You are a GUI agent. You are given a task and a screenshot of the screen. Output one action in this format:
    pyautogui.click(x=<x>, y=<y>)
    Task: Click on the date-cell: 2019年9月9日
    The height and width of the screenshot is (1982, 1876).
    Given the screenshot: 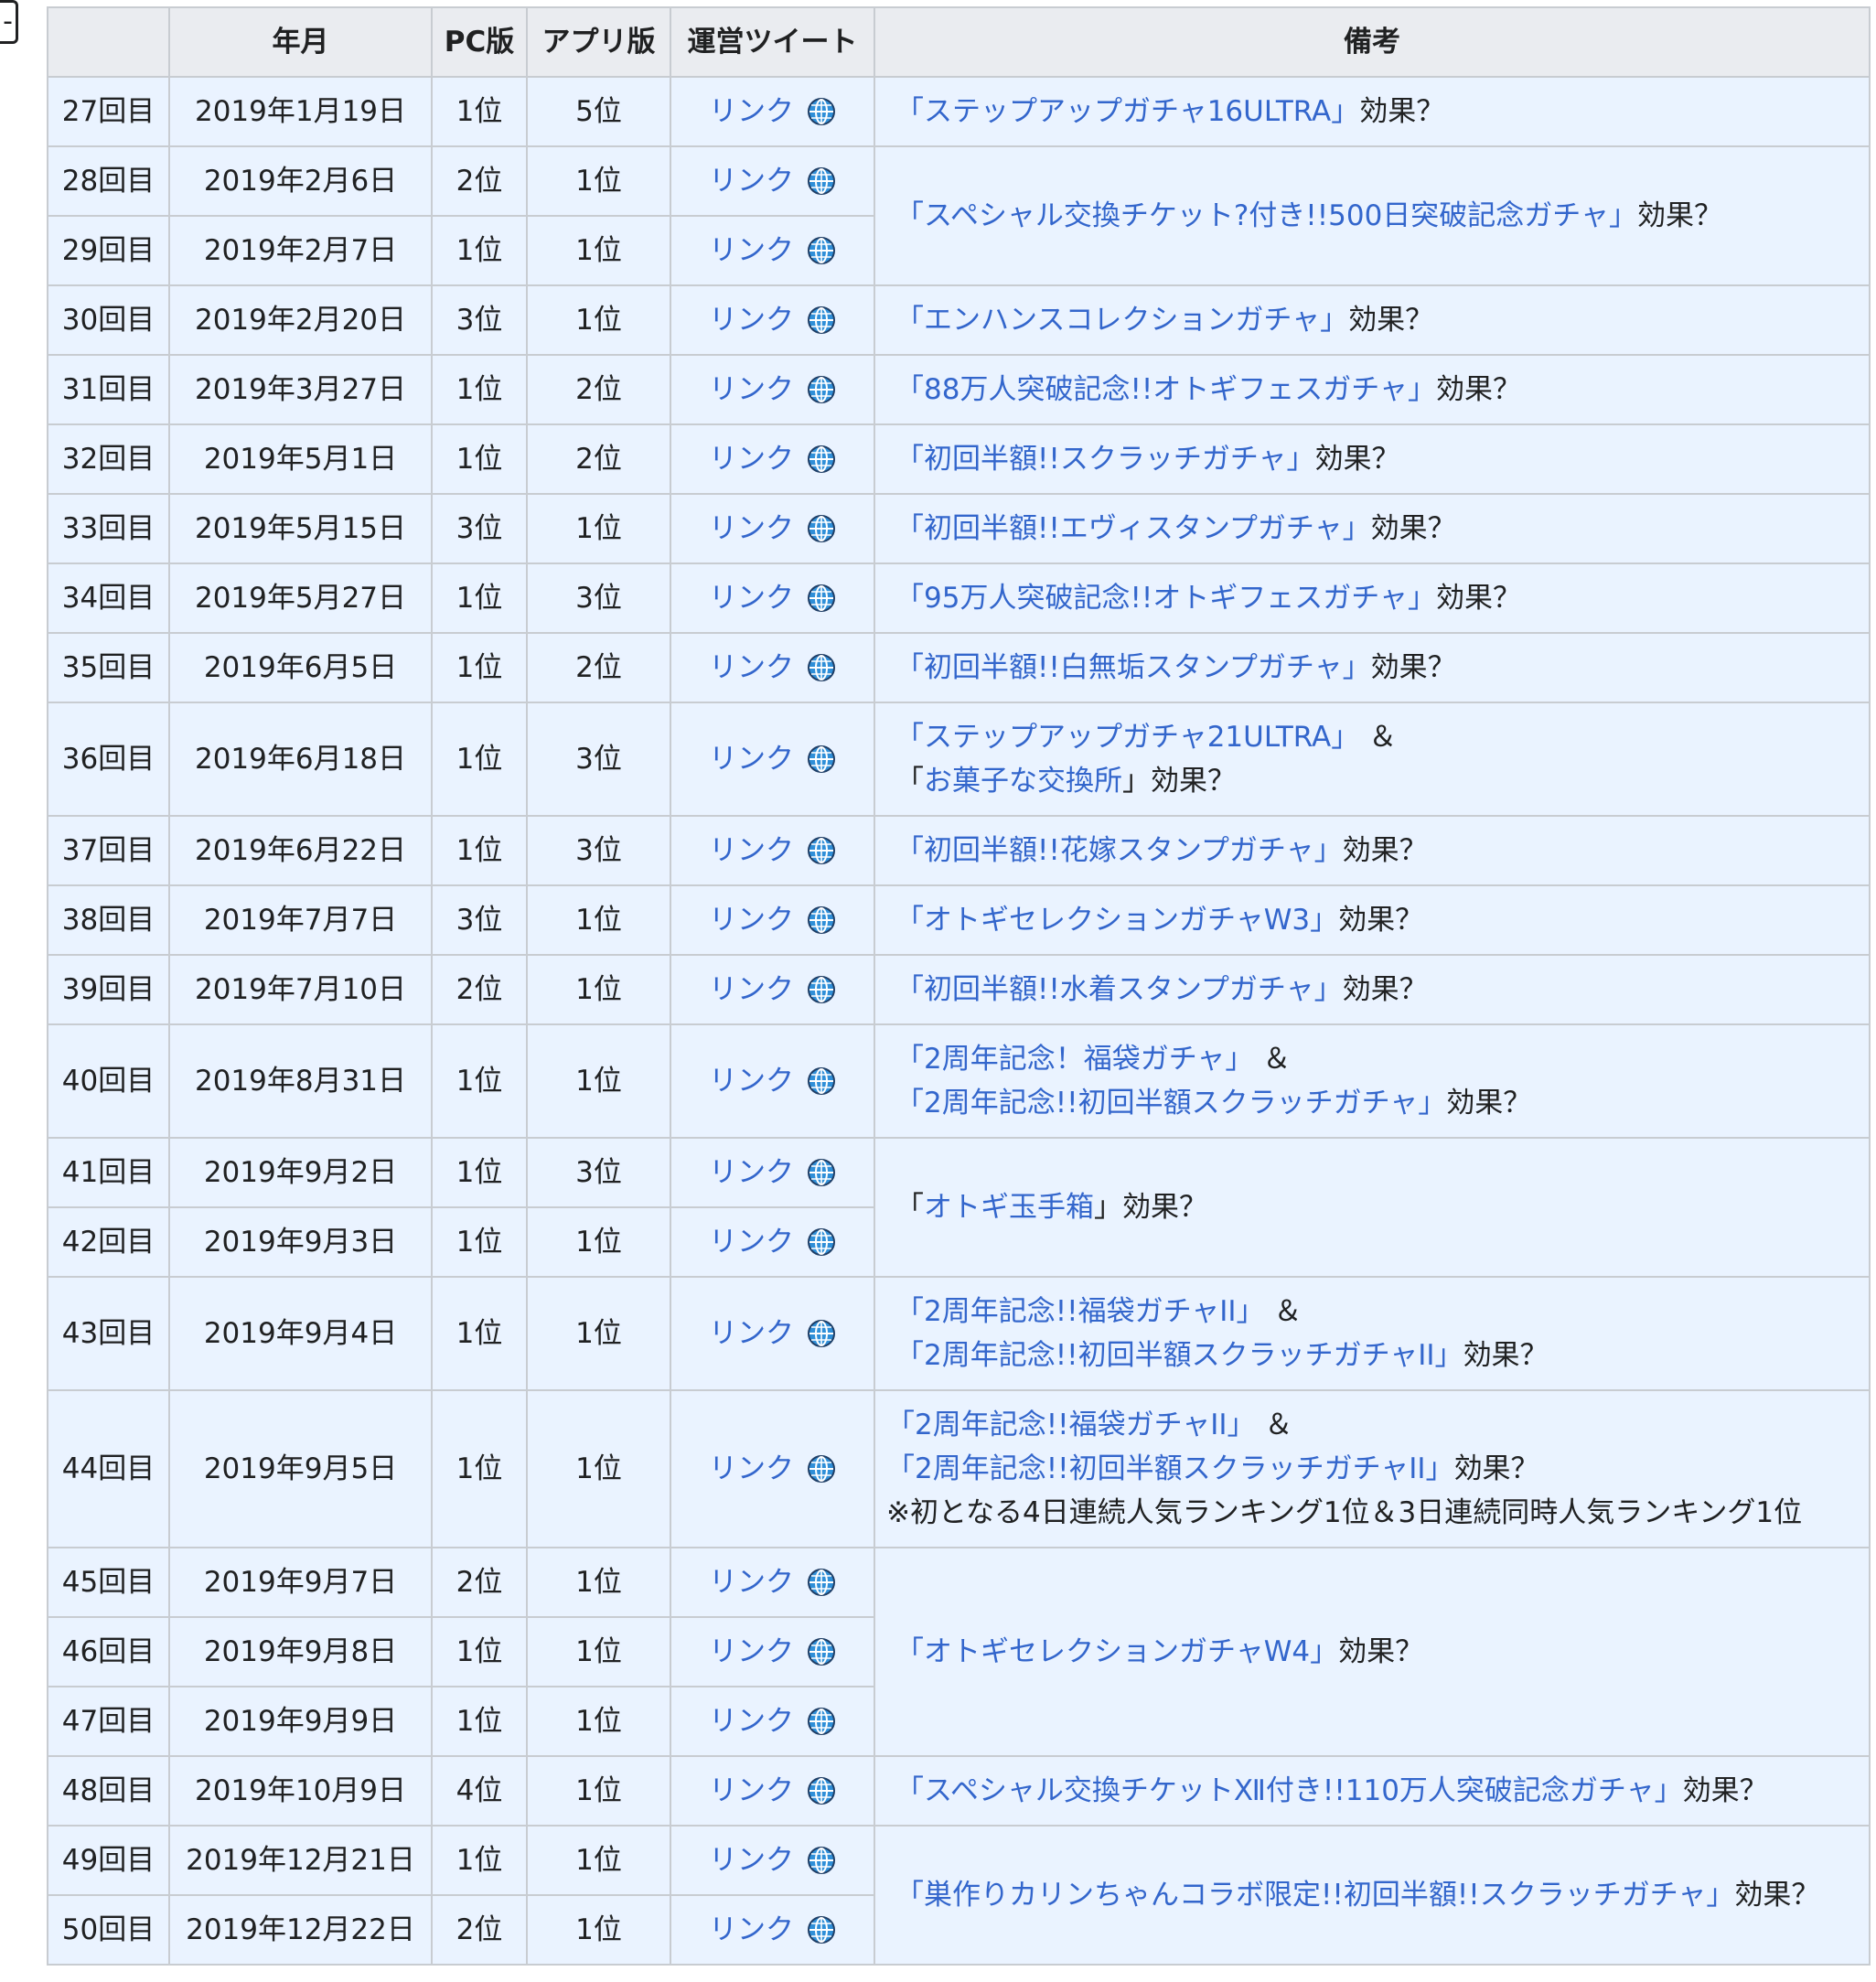 What is the action you would take?
    pyautogui.click(x=301, y=1721)
    